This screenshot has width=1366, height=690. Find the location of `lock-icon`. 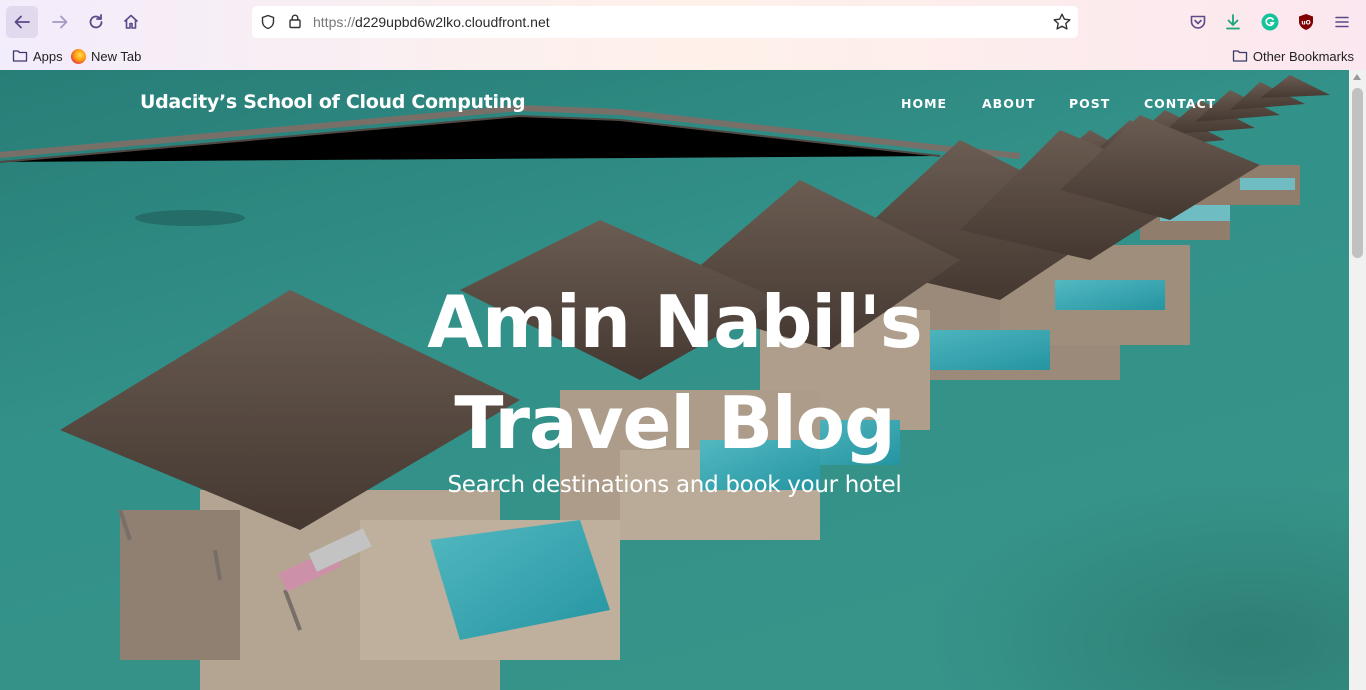

lock-icon is located at coordinates (295, 21).